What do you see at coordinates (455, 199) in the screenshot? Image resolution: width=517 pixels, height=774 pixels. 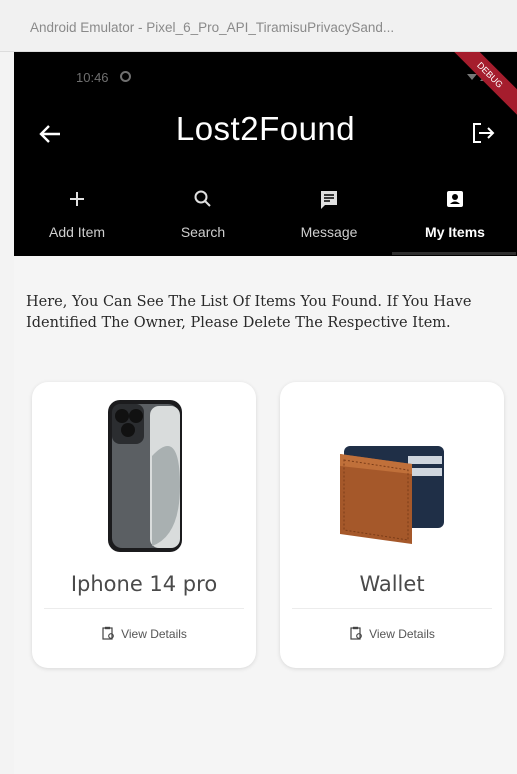 I see `person-card-icon` at bounding box center [455, 199].